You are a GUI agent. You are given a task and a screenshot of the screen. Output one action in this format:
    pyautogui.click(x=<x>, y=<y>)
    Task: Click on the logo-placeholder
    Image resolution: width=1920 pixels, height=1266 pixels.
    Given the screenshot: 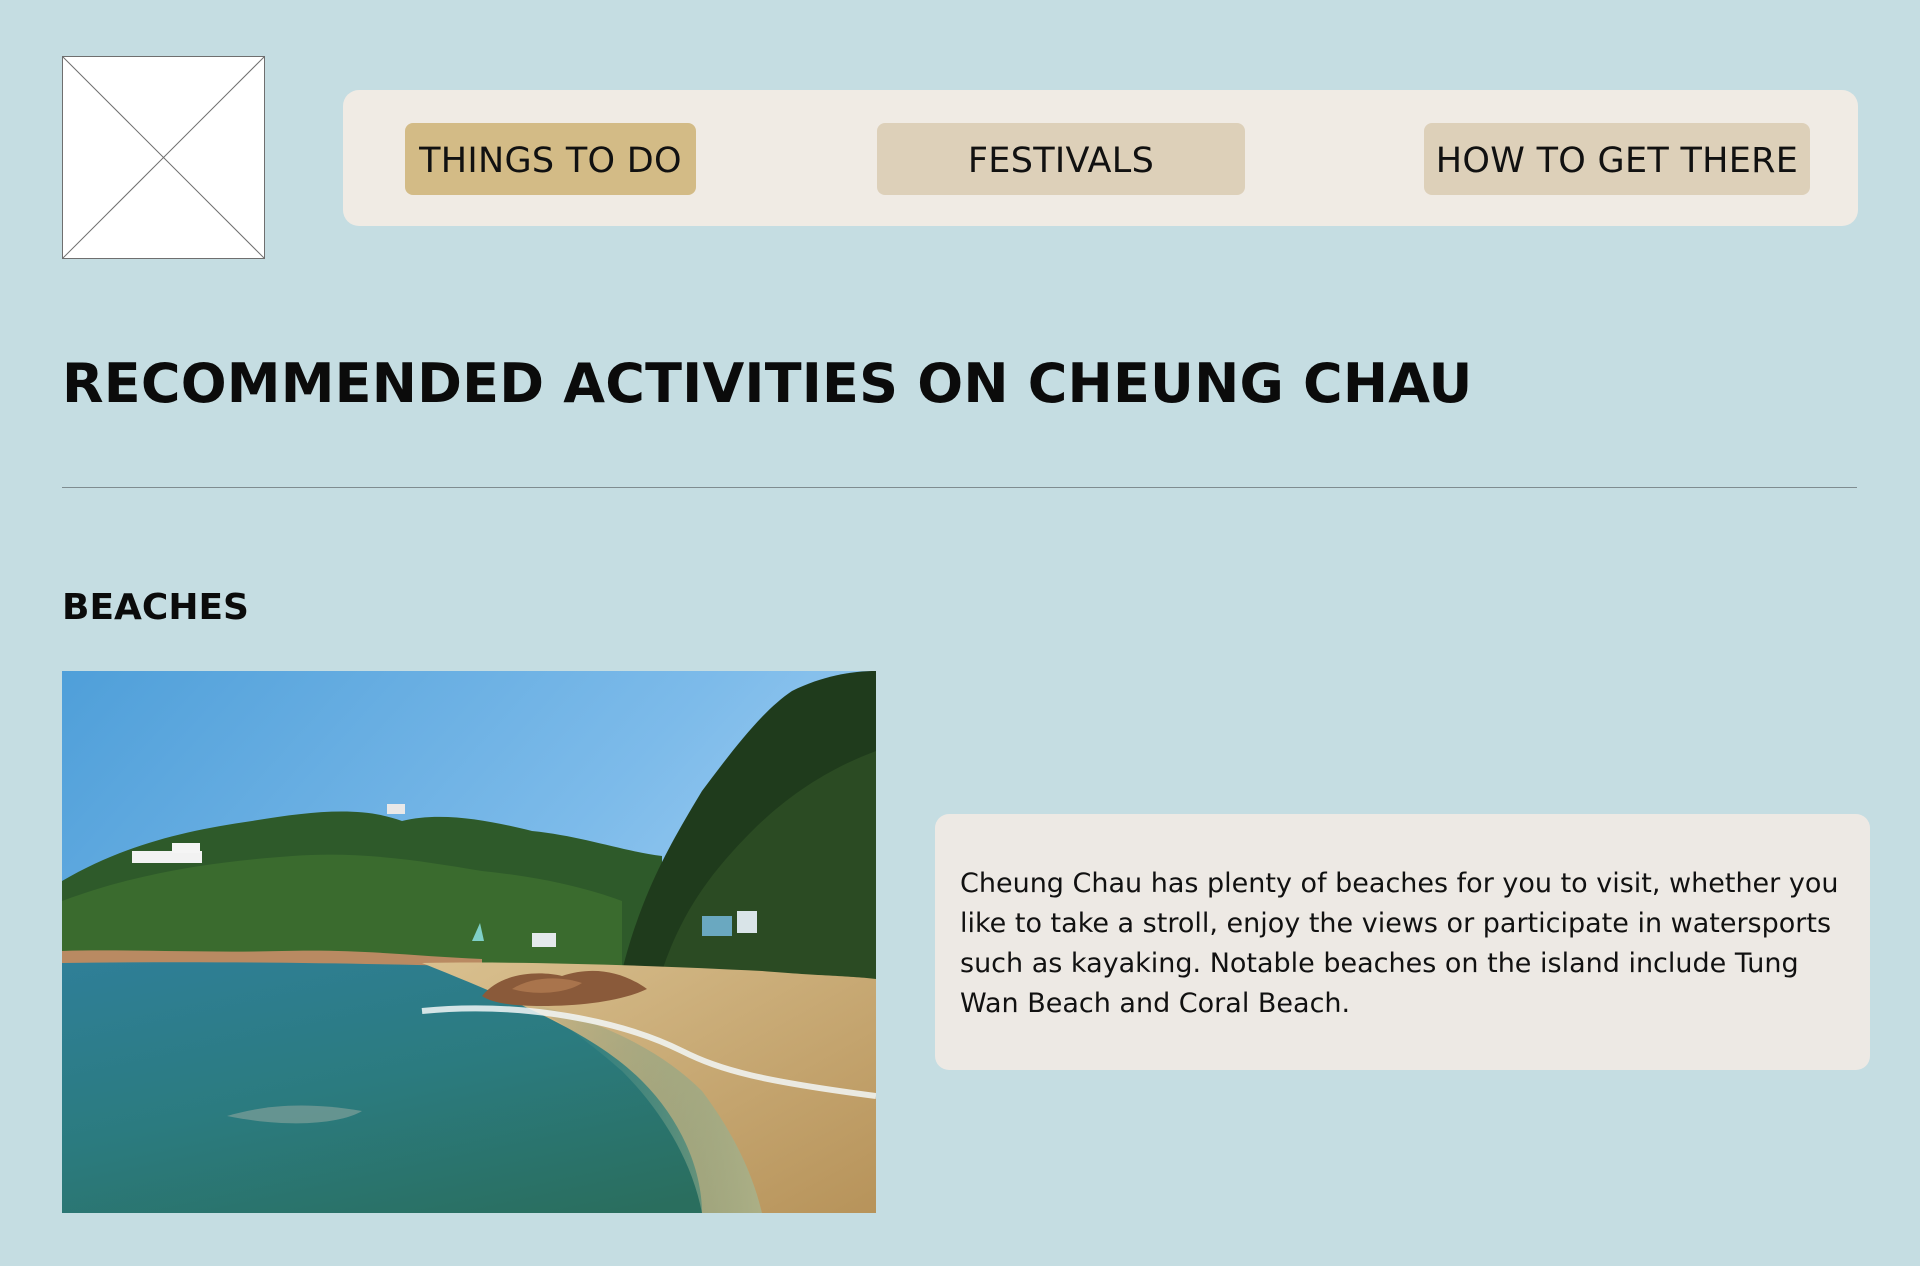 What is the action you would take?
    pyautogui.click(x=163, y=157)
    